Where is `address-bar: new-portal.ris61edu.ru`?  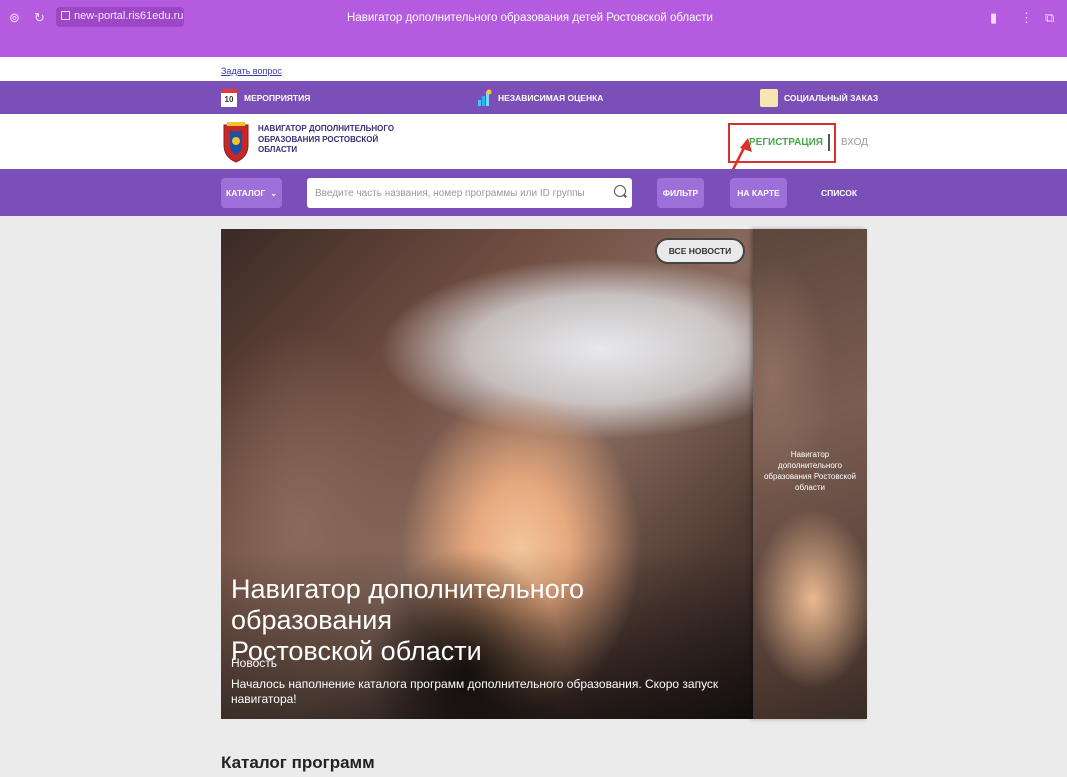
address-bar: new-portal.ris61edu.ru is located at coordinates (120, 17).